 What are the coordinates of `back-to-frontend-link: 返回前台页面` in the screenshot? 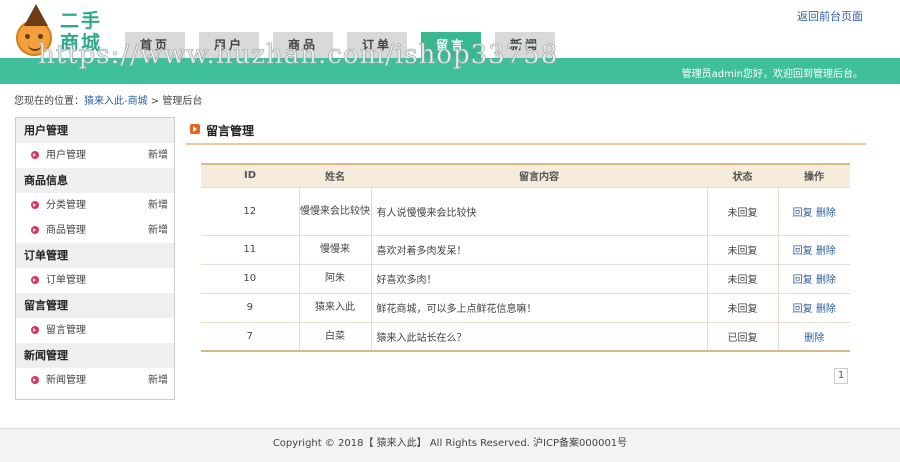 It's located at (830, 16).